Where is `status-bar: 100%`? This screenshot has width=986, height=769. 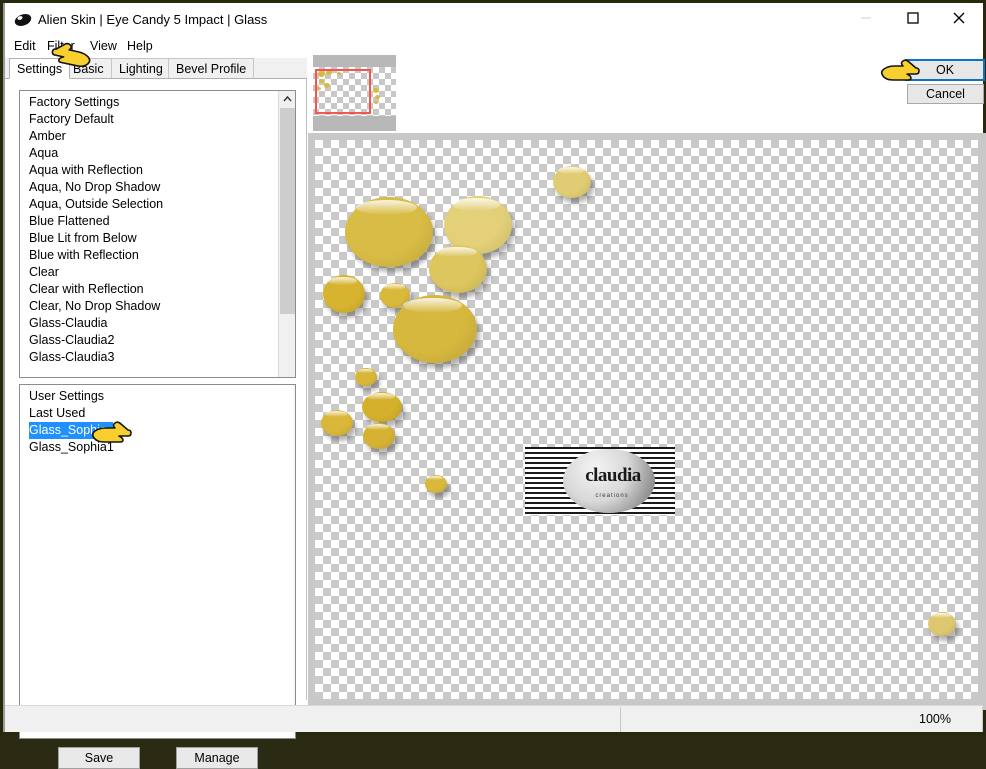
status-bar: 100% is located at coordinates (494, 718).